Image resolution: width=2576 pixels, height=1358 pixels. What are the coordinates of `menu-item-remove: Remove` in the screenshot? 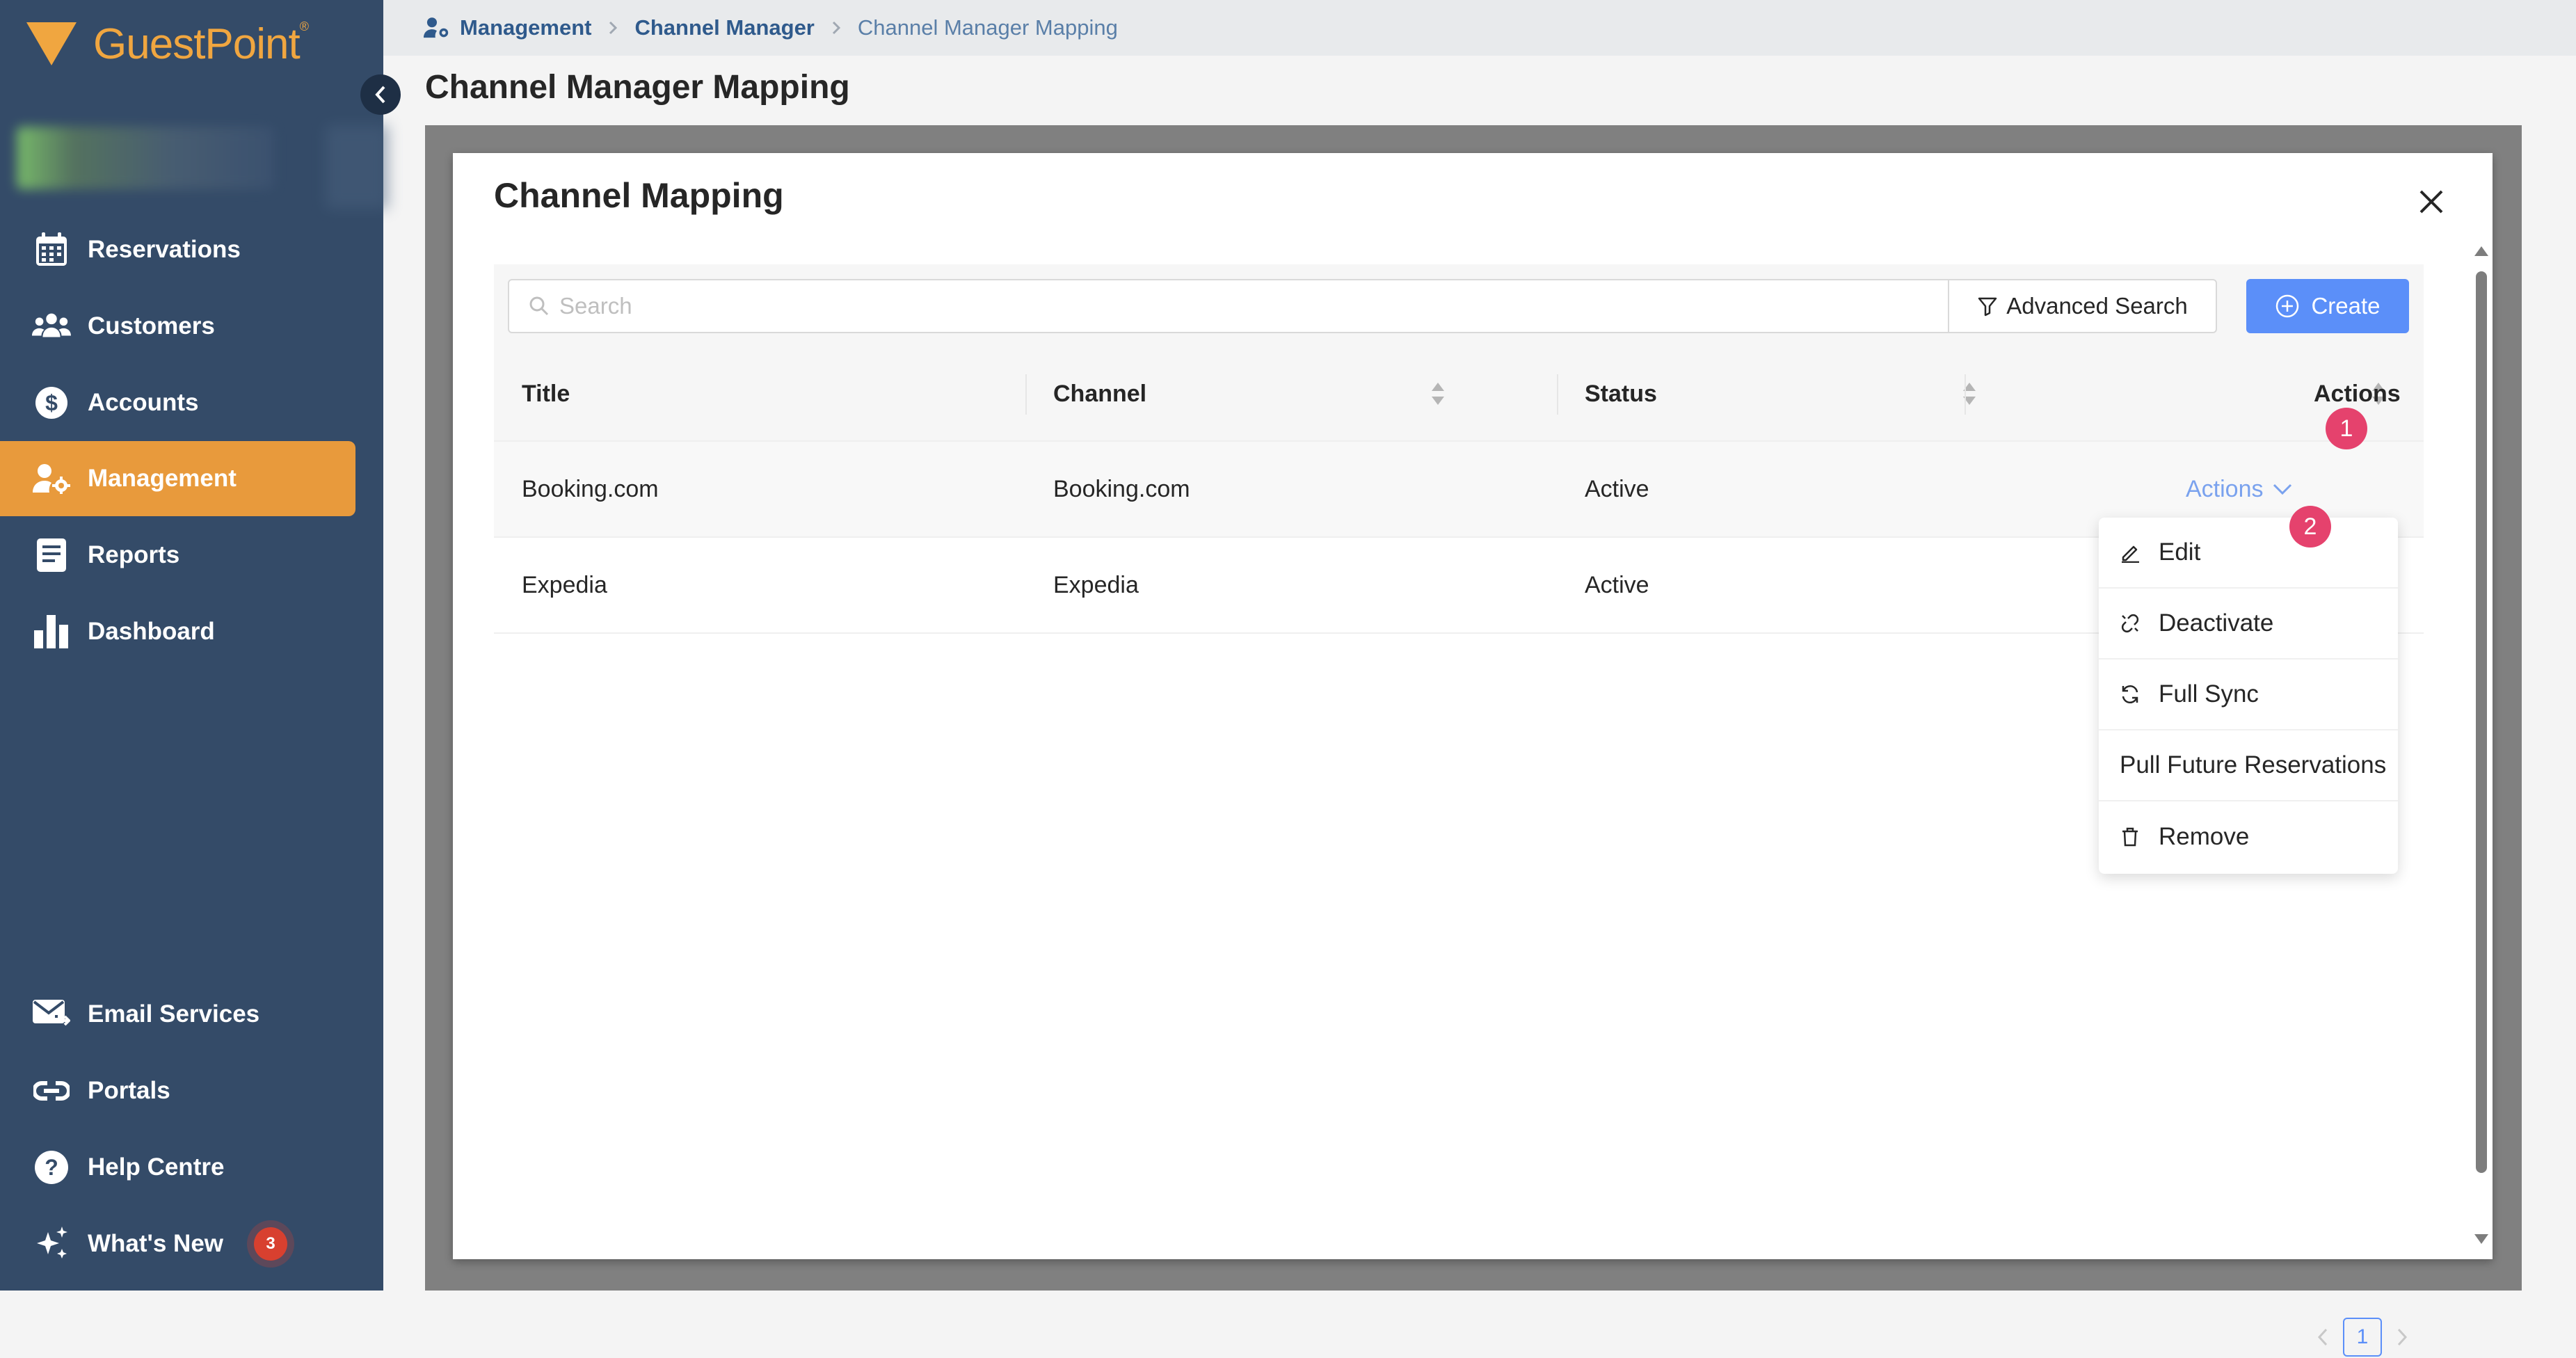 It's located at (2248, 836).